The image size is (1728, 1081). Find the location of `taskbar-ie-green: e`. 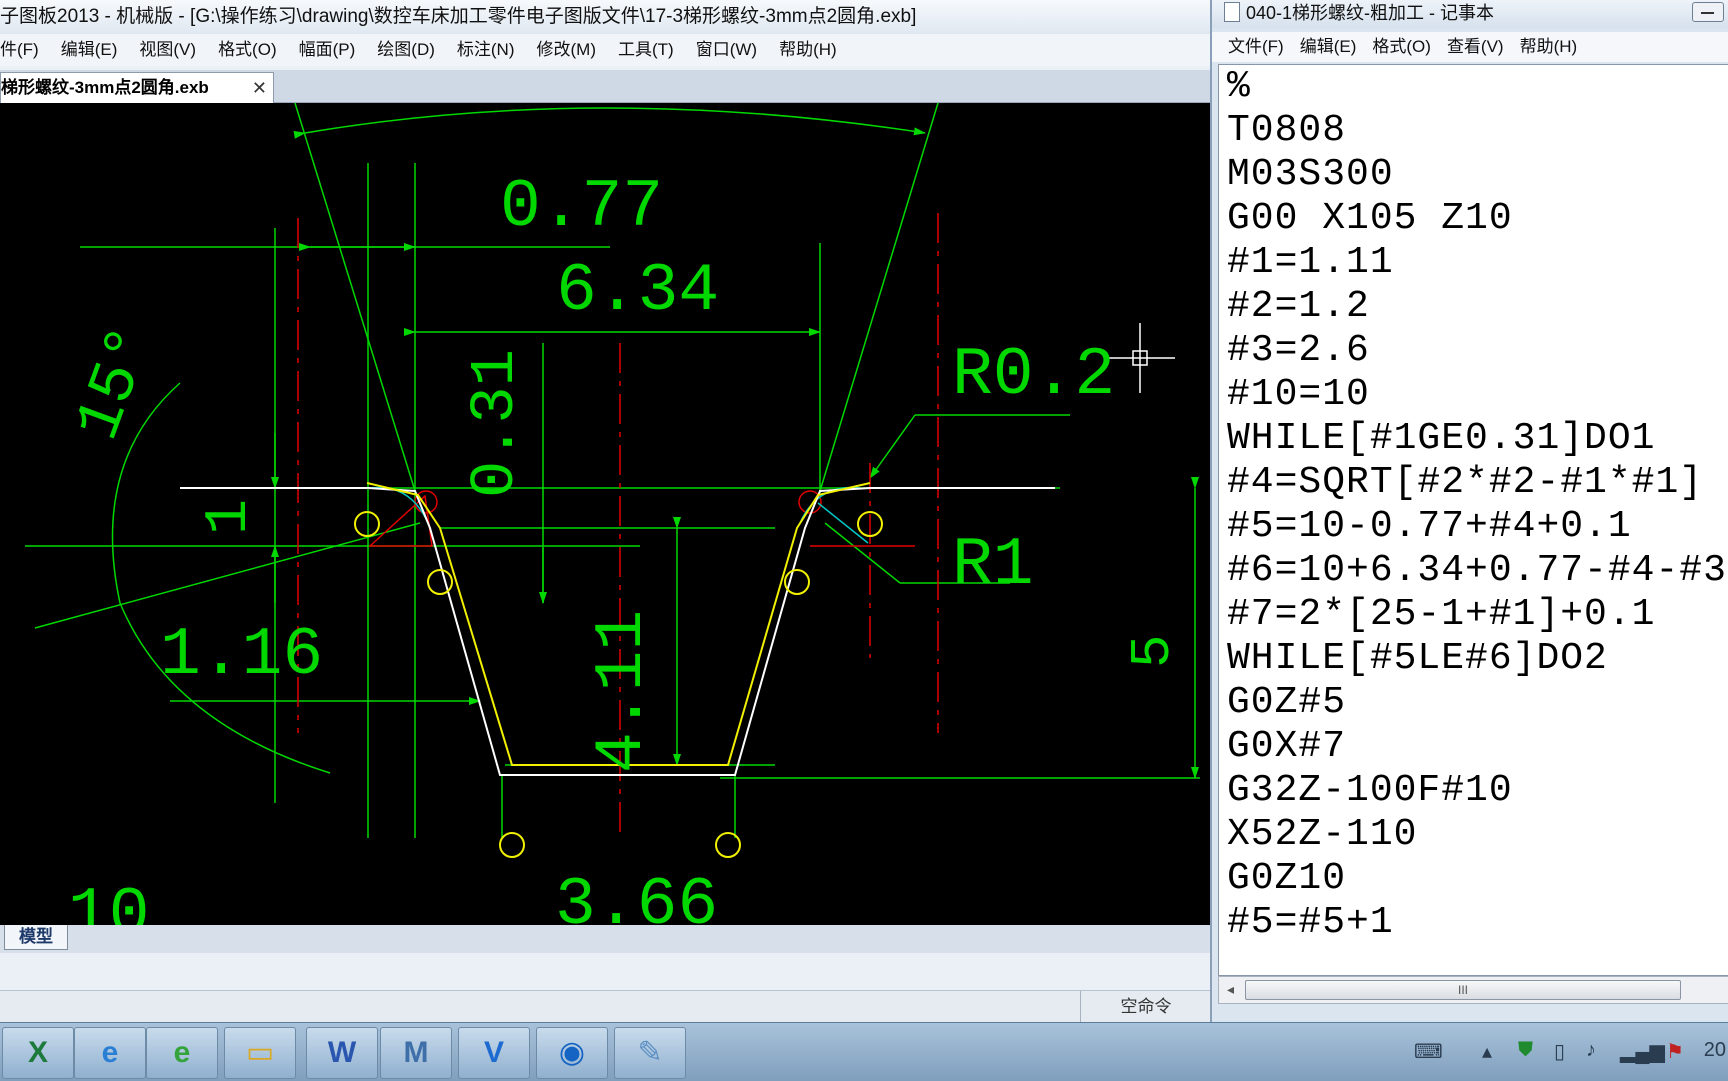

taskbar-ie-green: e is located at coordinates (182, 1053).